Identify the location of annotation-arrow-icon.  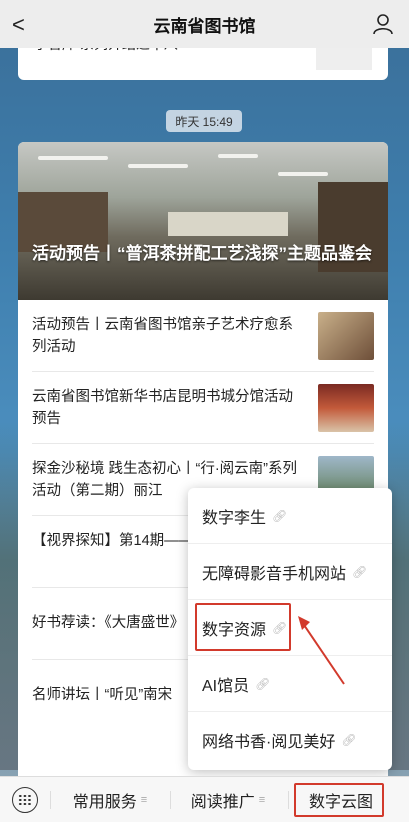
(321, 650).